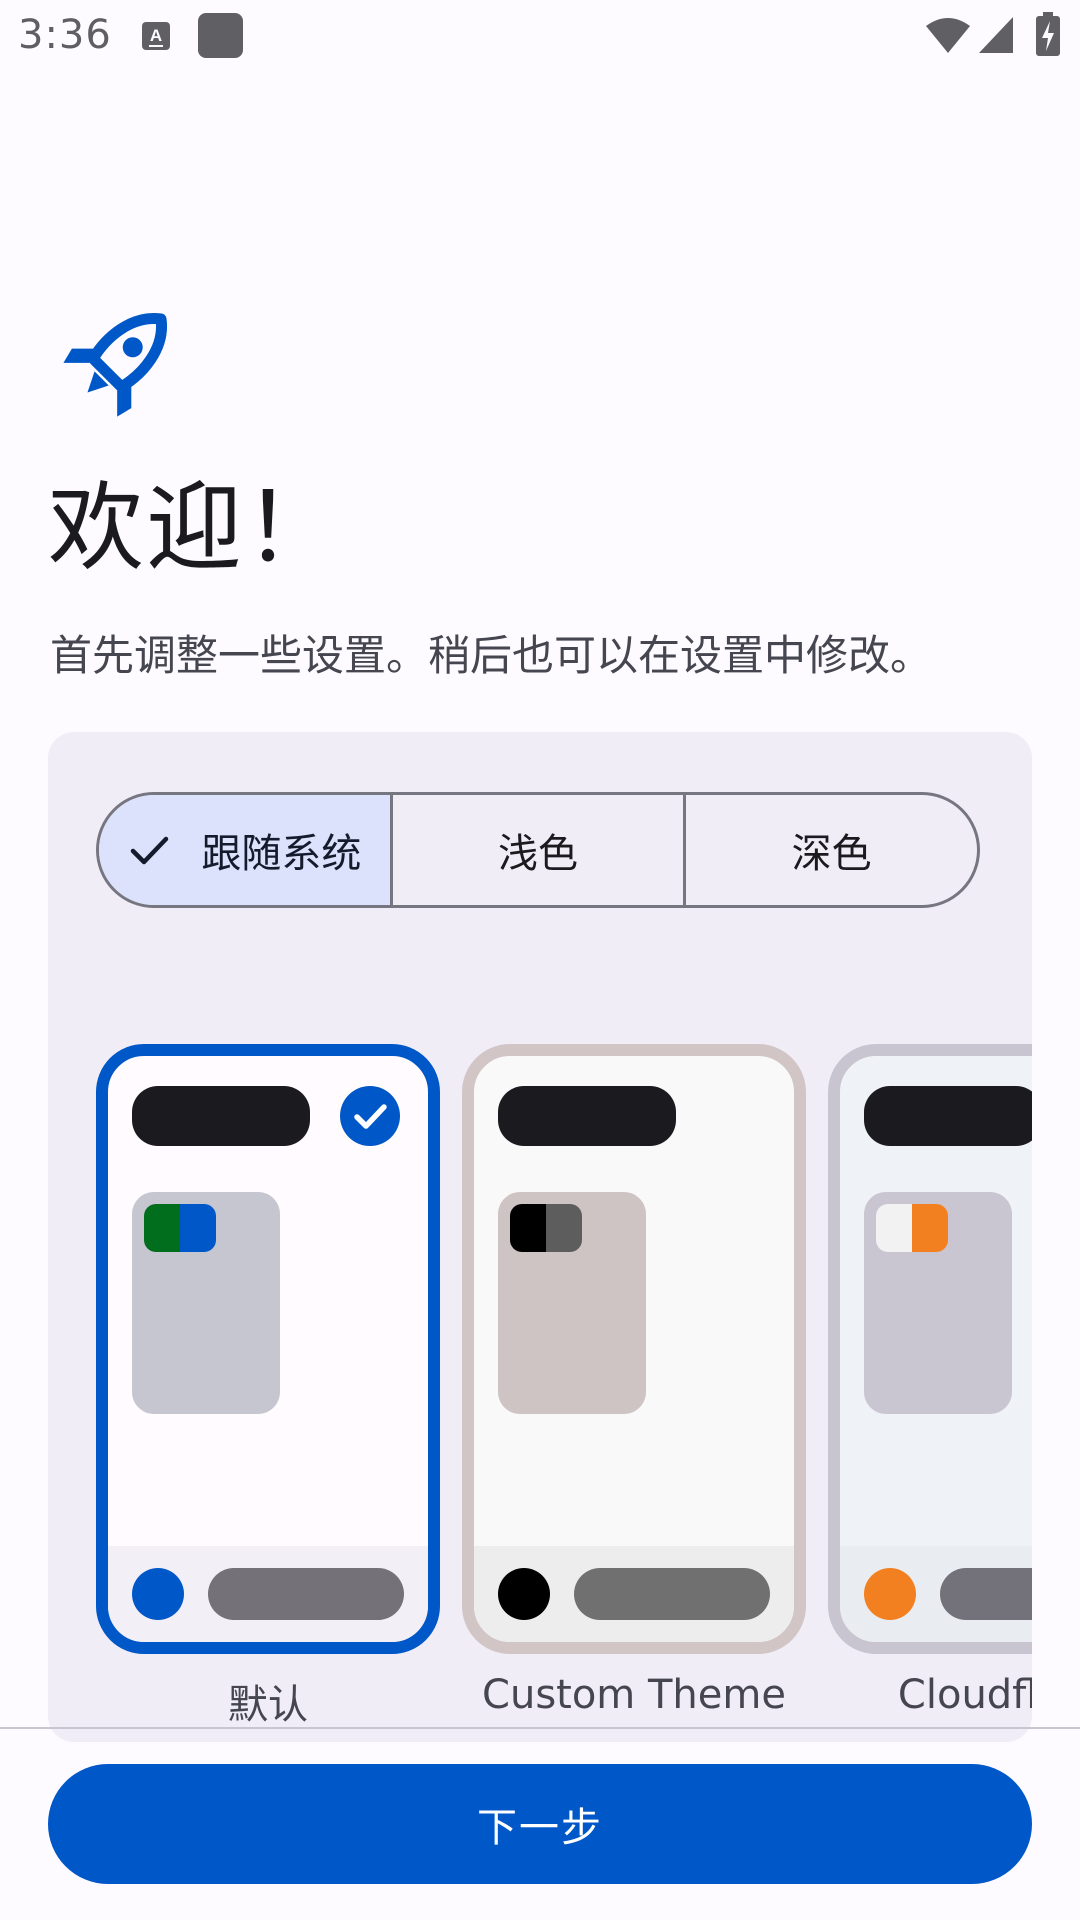 Image resolution: width=1080 pixels, height=1920 pixels. What do you see at coordinates (964, 1695) in the screenshot?
I see `theme-name: Cloudflare` at bounding box center [964, 1695].